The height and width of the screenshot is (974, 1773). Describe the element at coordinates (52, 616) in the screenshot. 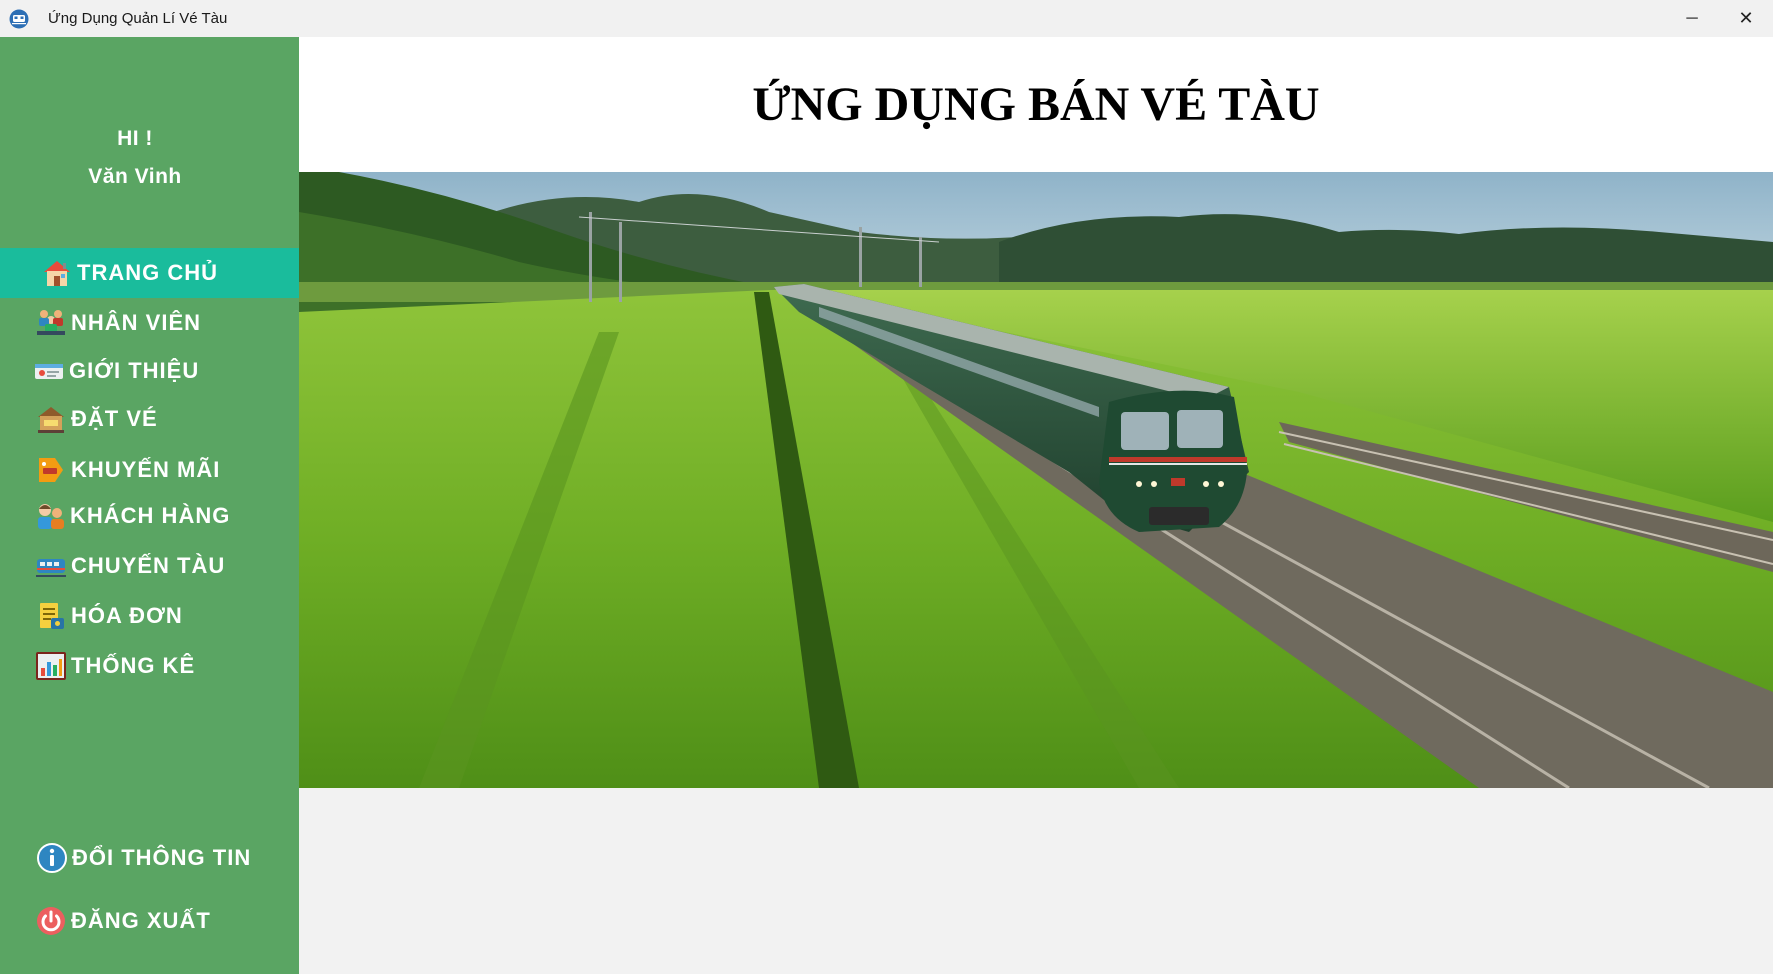

I see `invoice-icon` at that location.